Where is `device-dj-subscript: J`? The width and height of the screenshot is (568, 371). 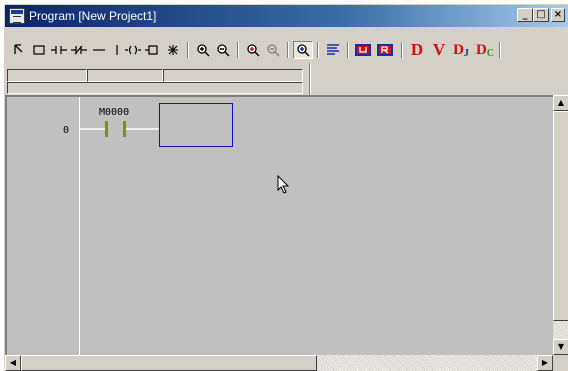 device-dj-subscript: J is located at coordinates (466, 53).